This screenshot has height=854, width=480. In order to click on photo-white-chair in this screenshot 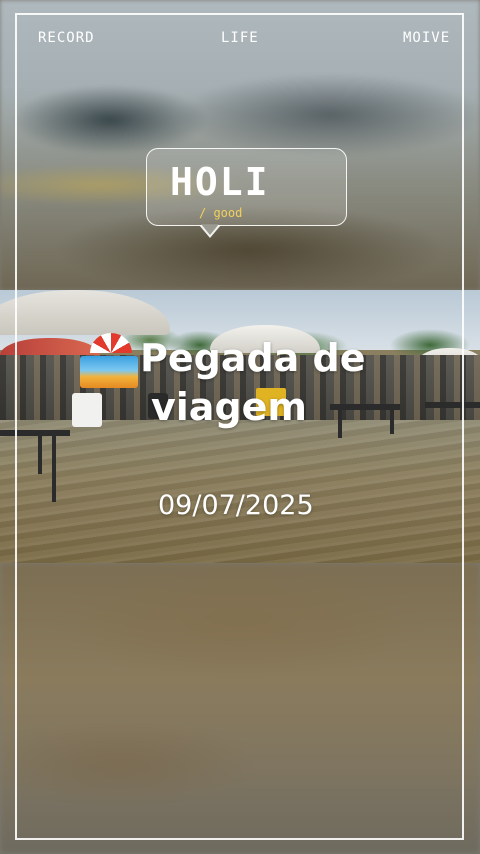, I will do `click(87, 410)`.